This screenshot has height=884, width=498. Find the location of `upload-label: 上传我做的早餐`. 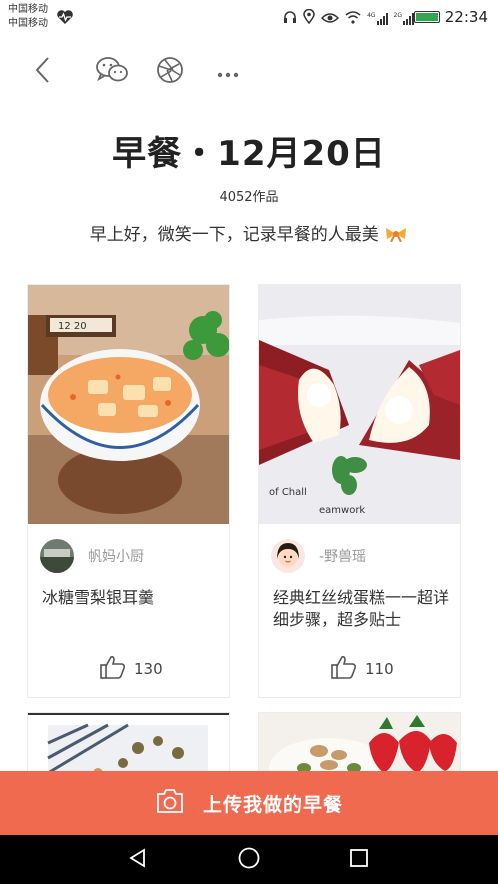

upload-label: 上传我做的早餐 is located at coordinates (272, 804).